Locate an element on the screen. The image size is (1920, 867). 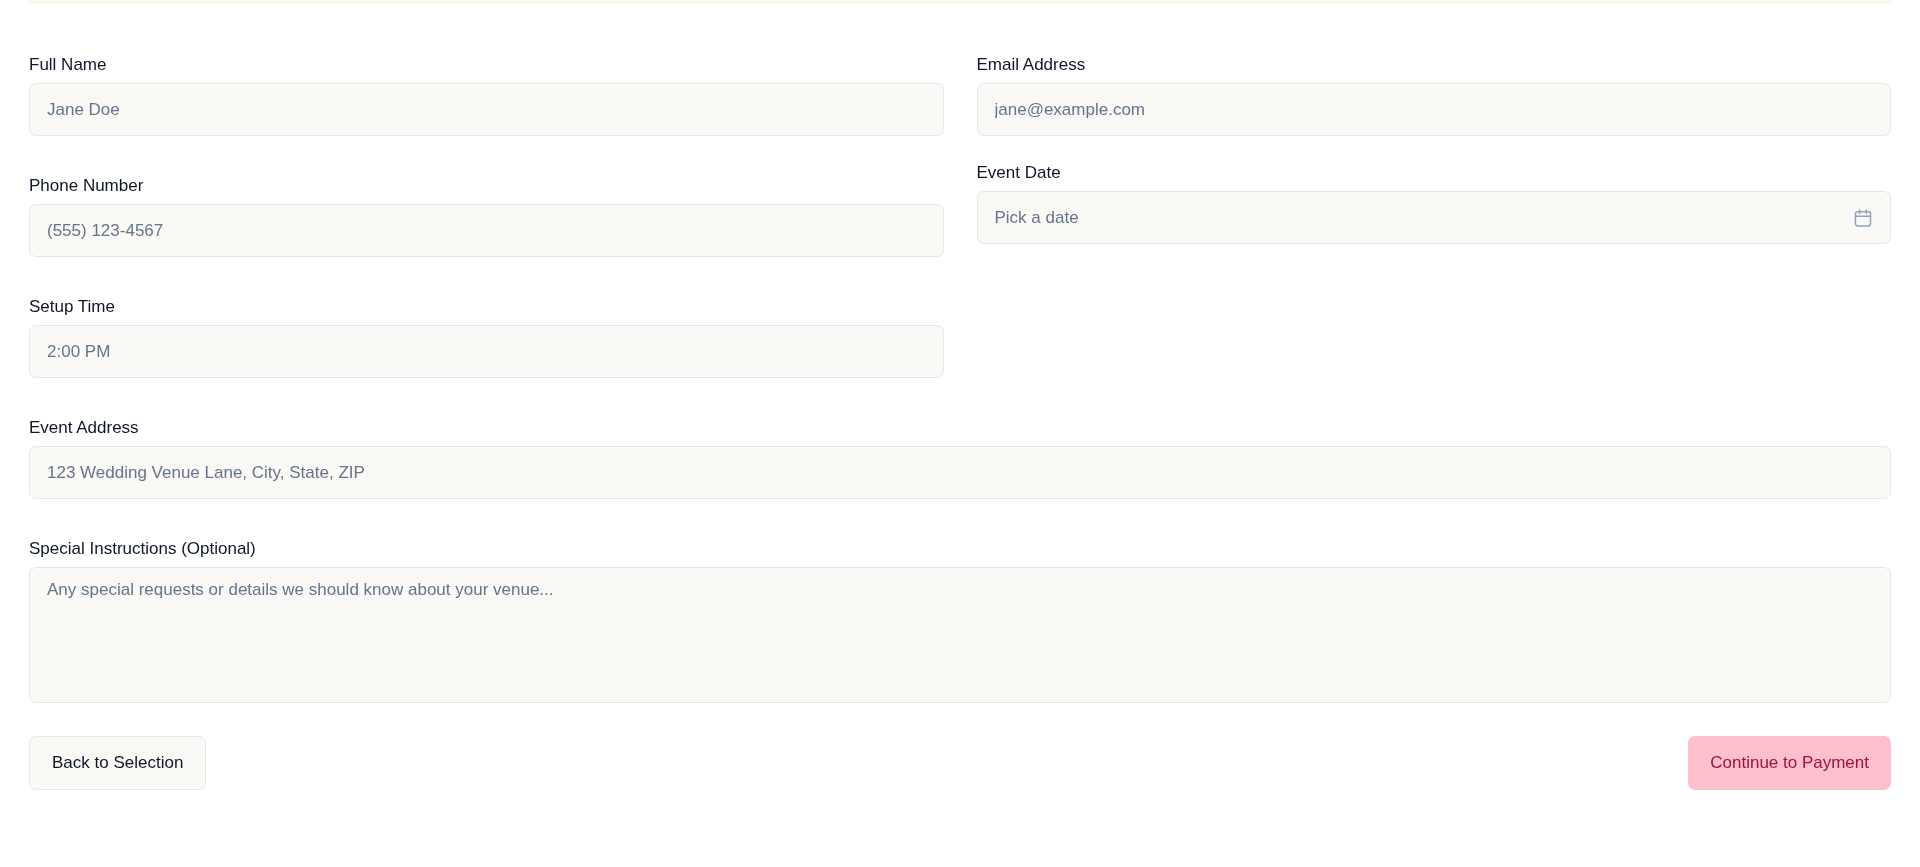
input-field: (555) 123-4567 is located at coordinates (486, 230).